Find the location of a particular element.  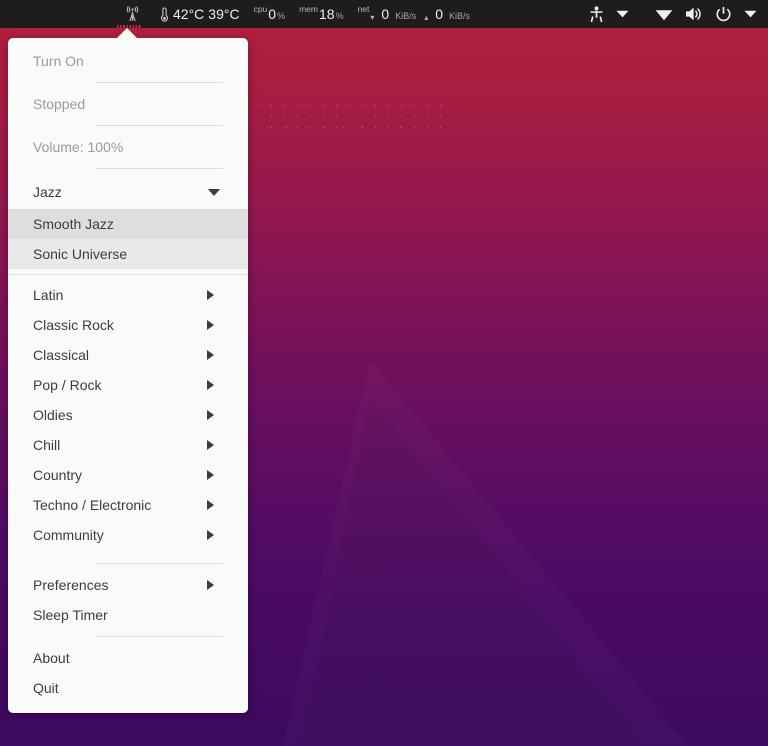

accessibility-dropdown-button is located at coordinates (622, 14).